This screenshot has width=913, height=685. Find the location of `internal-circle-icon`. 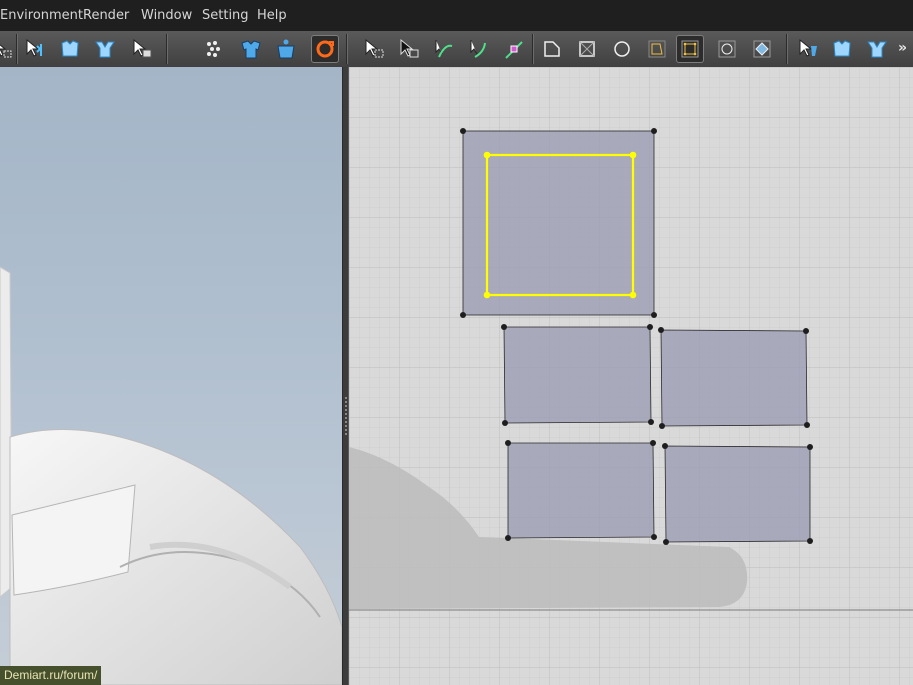

internal-circle-icon is located at coordinates (727, 49).